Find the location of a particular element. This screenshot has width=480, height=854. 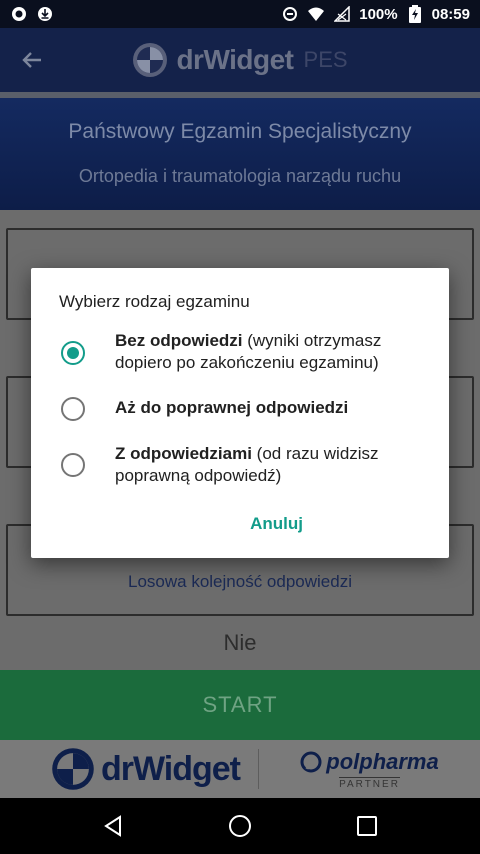

circle-home-icon is located at coordinates (239, 826).